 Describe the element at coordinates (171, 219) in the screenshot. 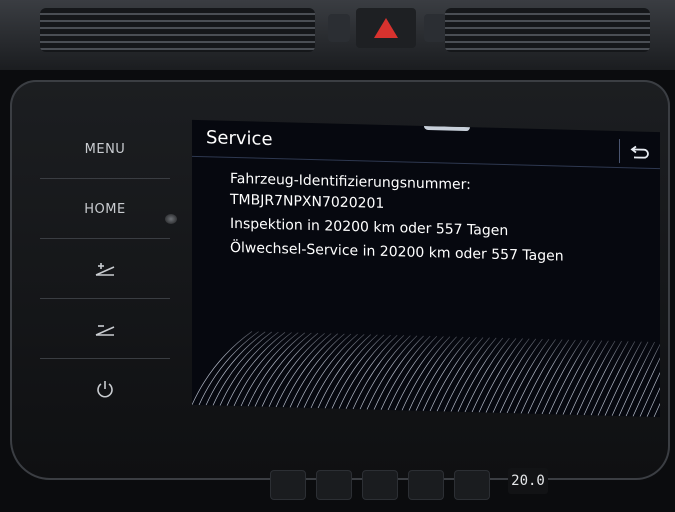

I see `proximity-sensor` at that location.